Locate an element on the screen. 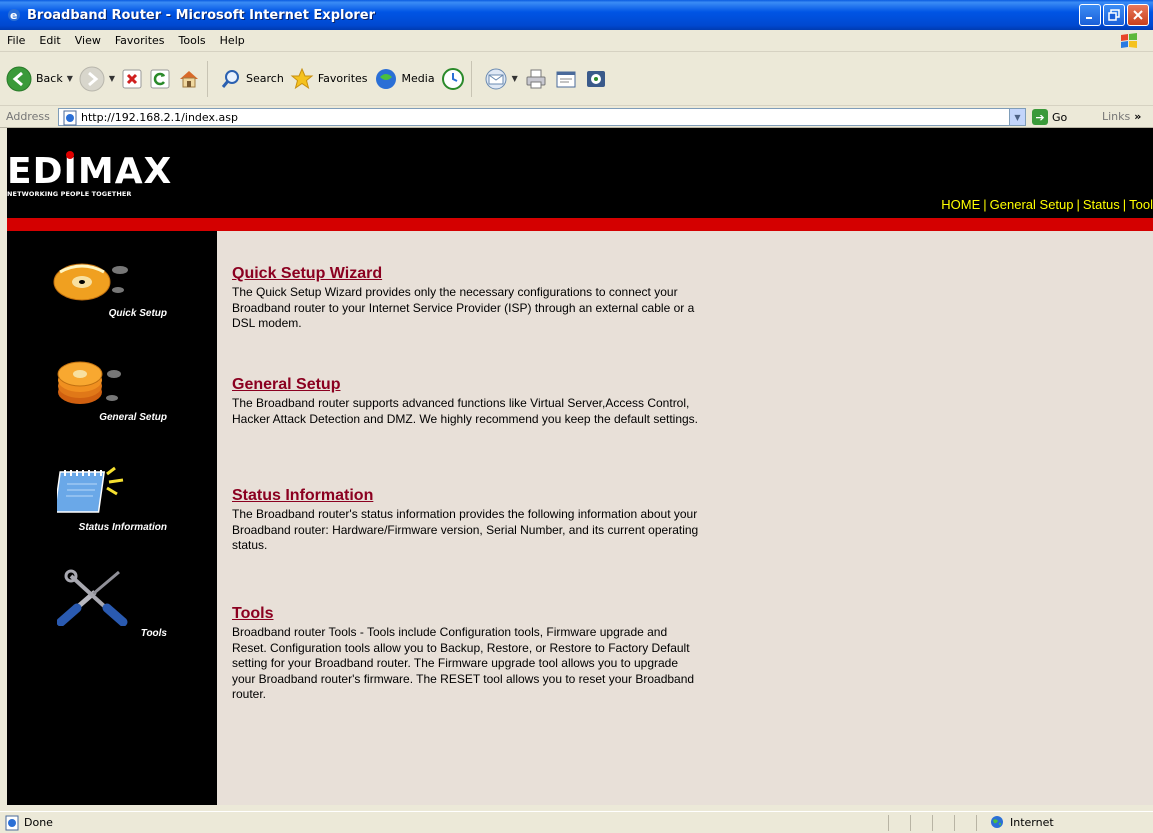 This screenshot has width=1153, height=833. mail-dropdown-icon: ▼ is located at coordinates (515, 78).